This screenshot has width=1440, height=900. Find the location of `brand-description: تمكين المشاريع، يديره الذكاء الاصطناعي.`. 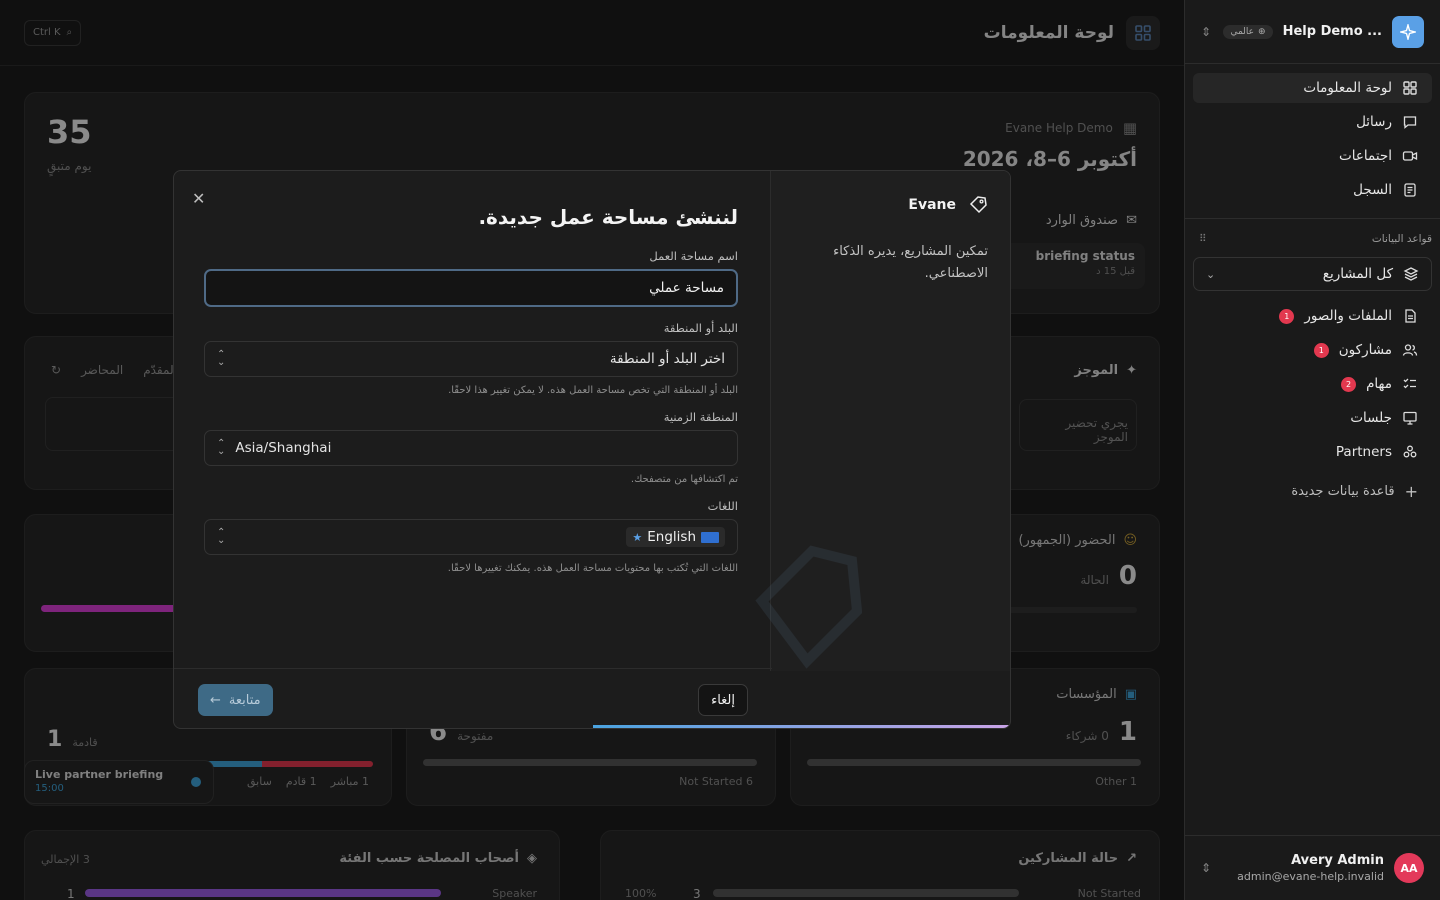

brand-description: تمكين المشاريع، يديره الذكاء الاصطناعي. is located at coordinates (910, 262).